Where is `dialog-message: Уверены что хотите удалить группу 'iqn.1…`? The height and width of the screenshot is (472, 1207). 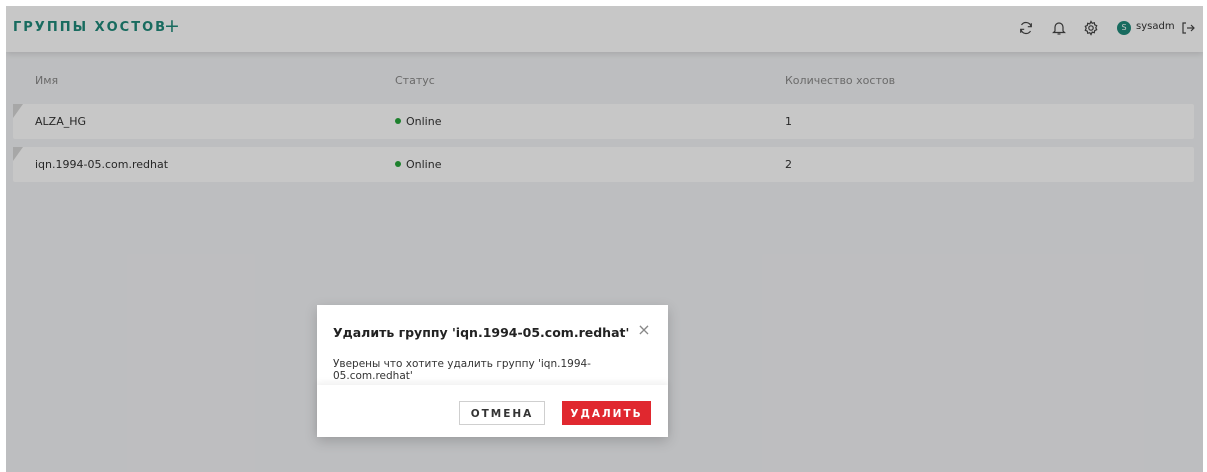 dialog-message: Уверены что хотите удалить группу 'iqn.1… is located at coordinates (462, 370).